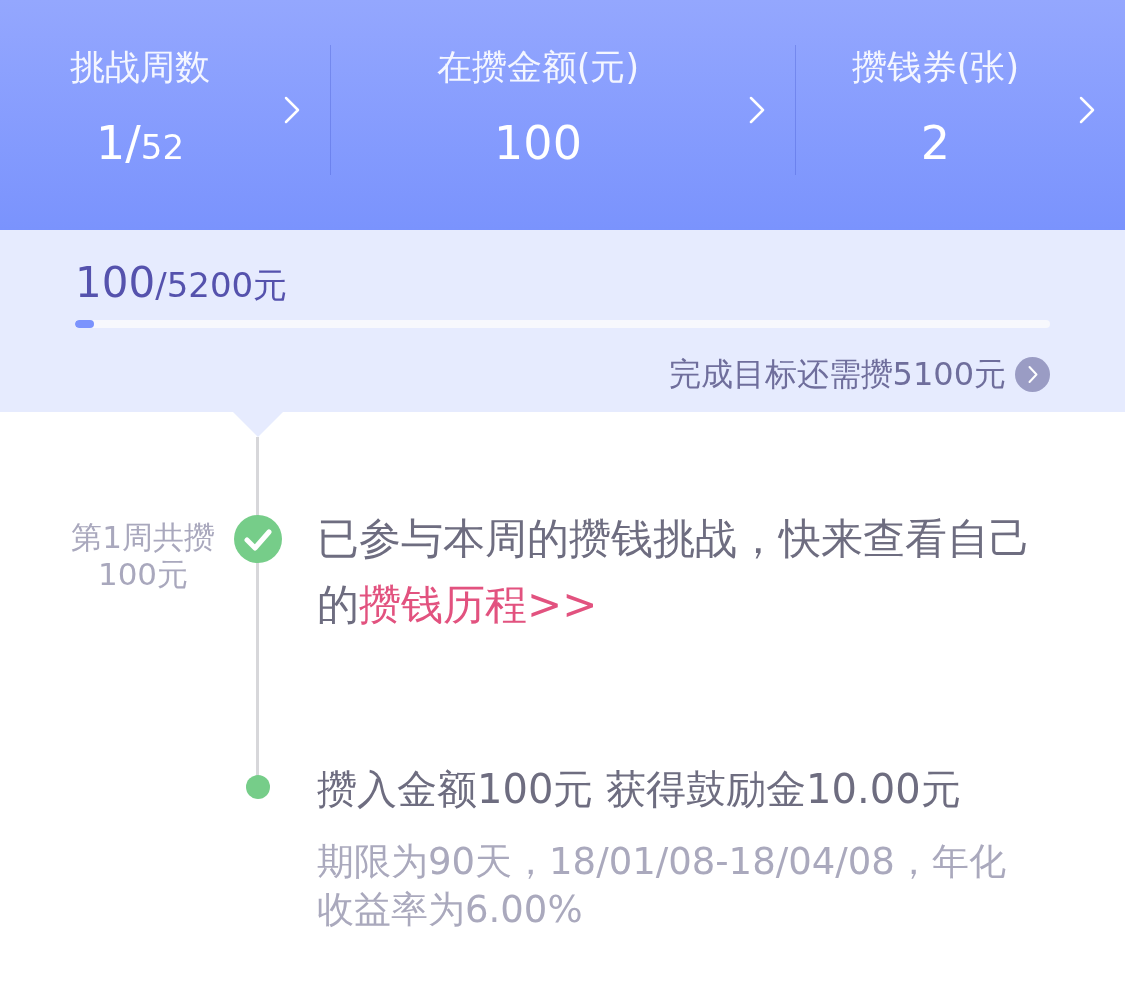 Image resolution: width=1125 pixels, height=981 pixels. What do you see at coordinates (181, 283) in the screenshot?
I see `progress-amount: 100/5200元` at bounding box center [181, 283].